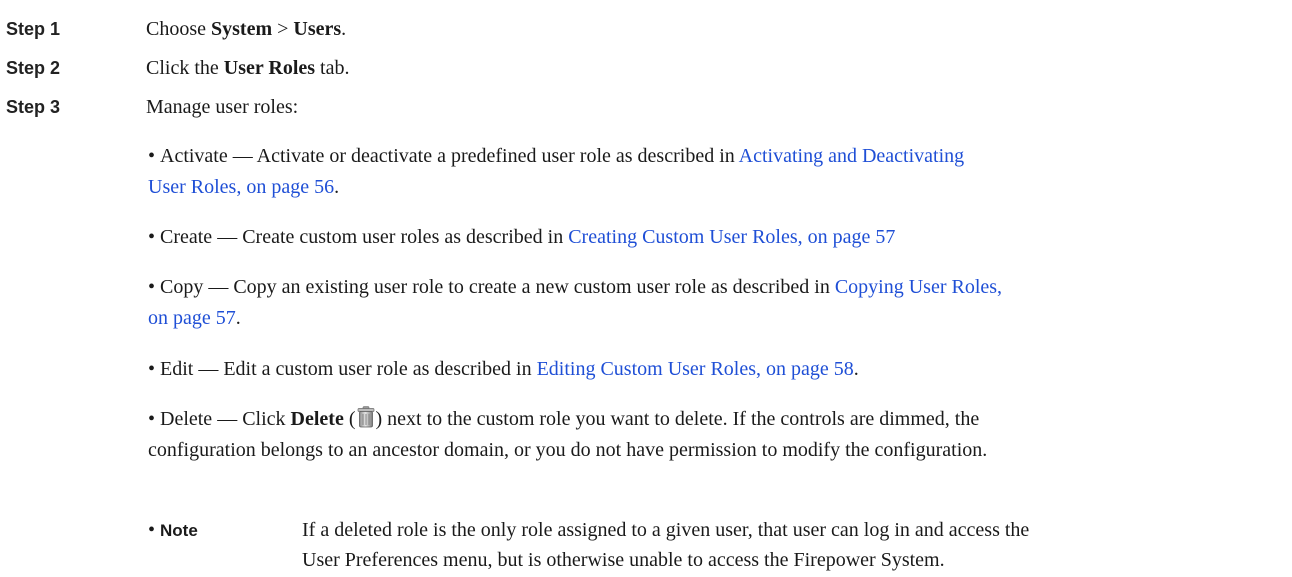 The width and height of the screenshot is (1292, 577). I want to click on bullet-text: Delete — Click, so click(225, 419).